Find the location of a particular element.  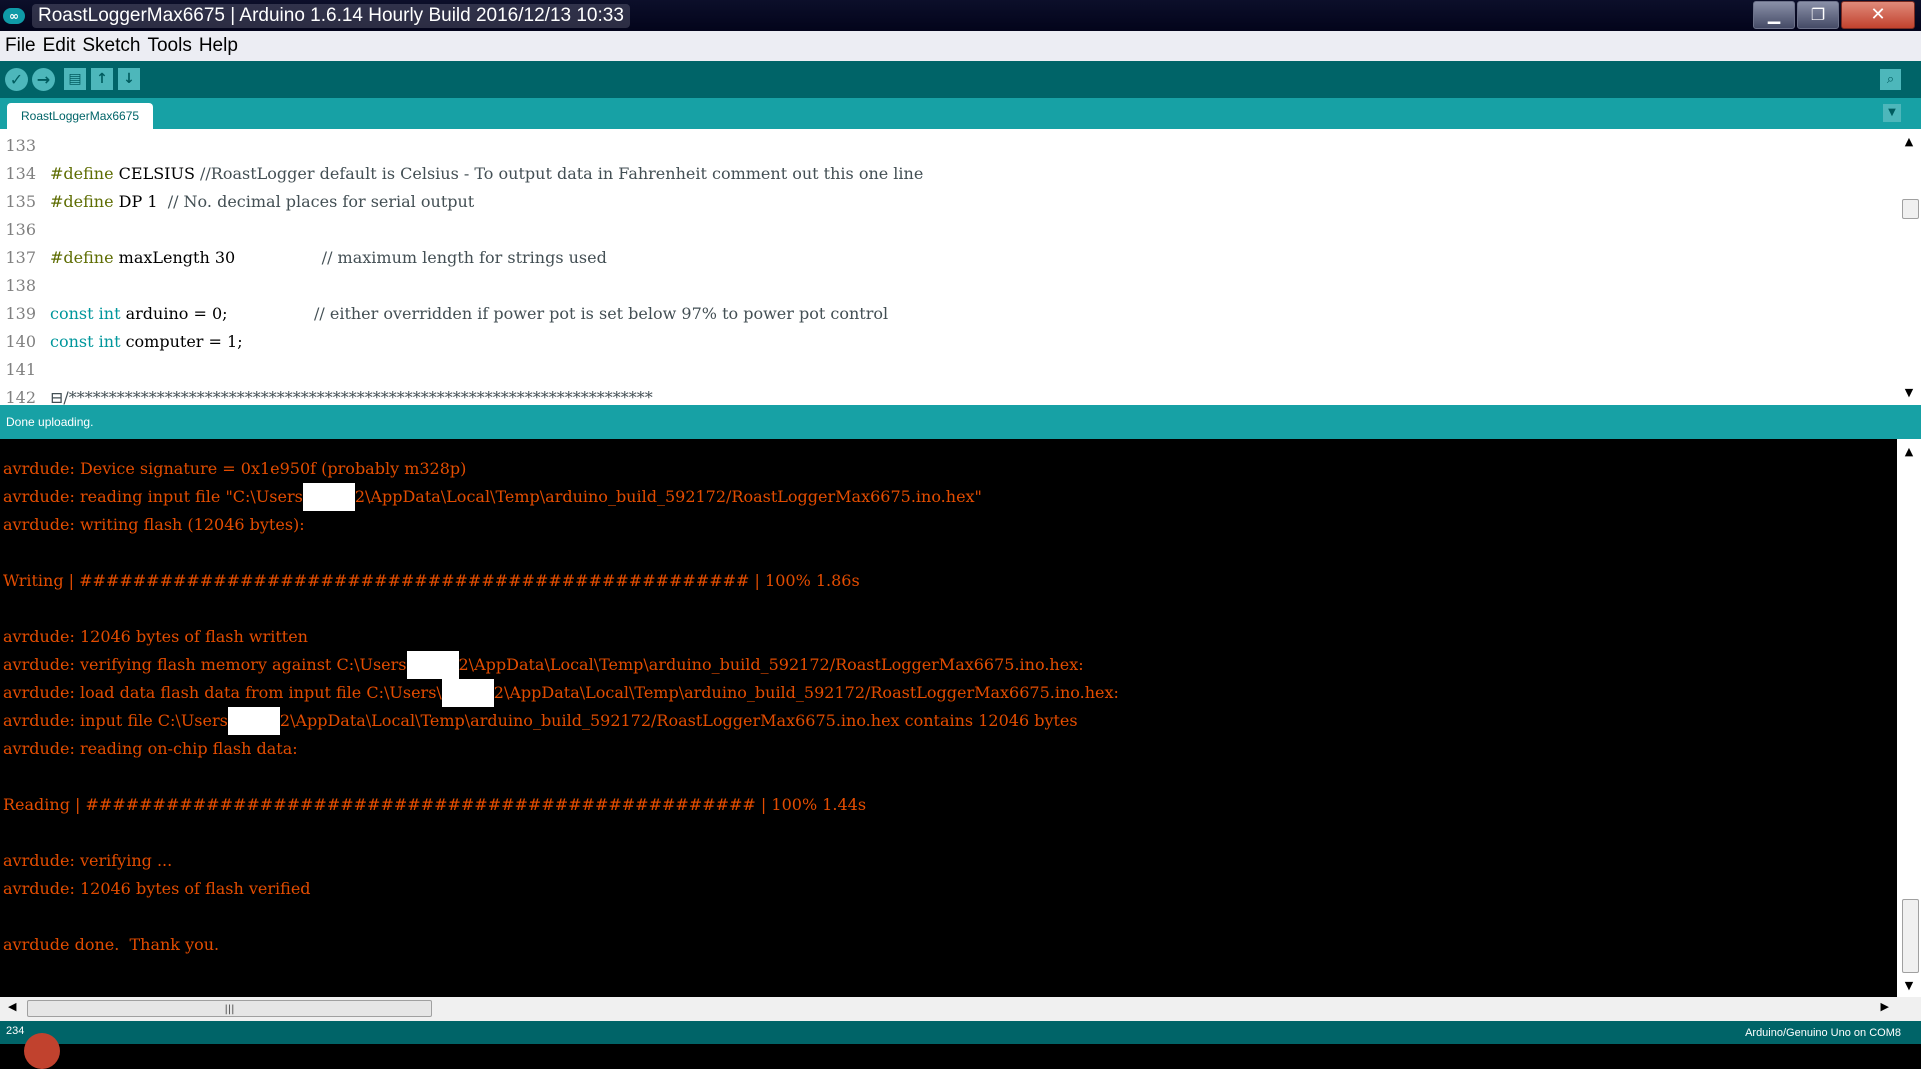

console-horizontal-scrollbar: ◀ ||| ▶ is located at coordinates (948, 1009).